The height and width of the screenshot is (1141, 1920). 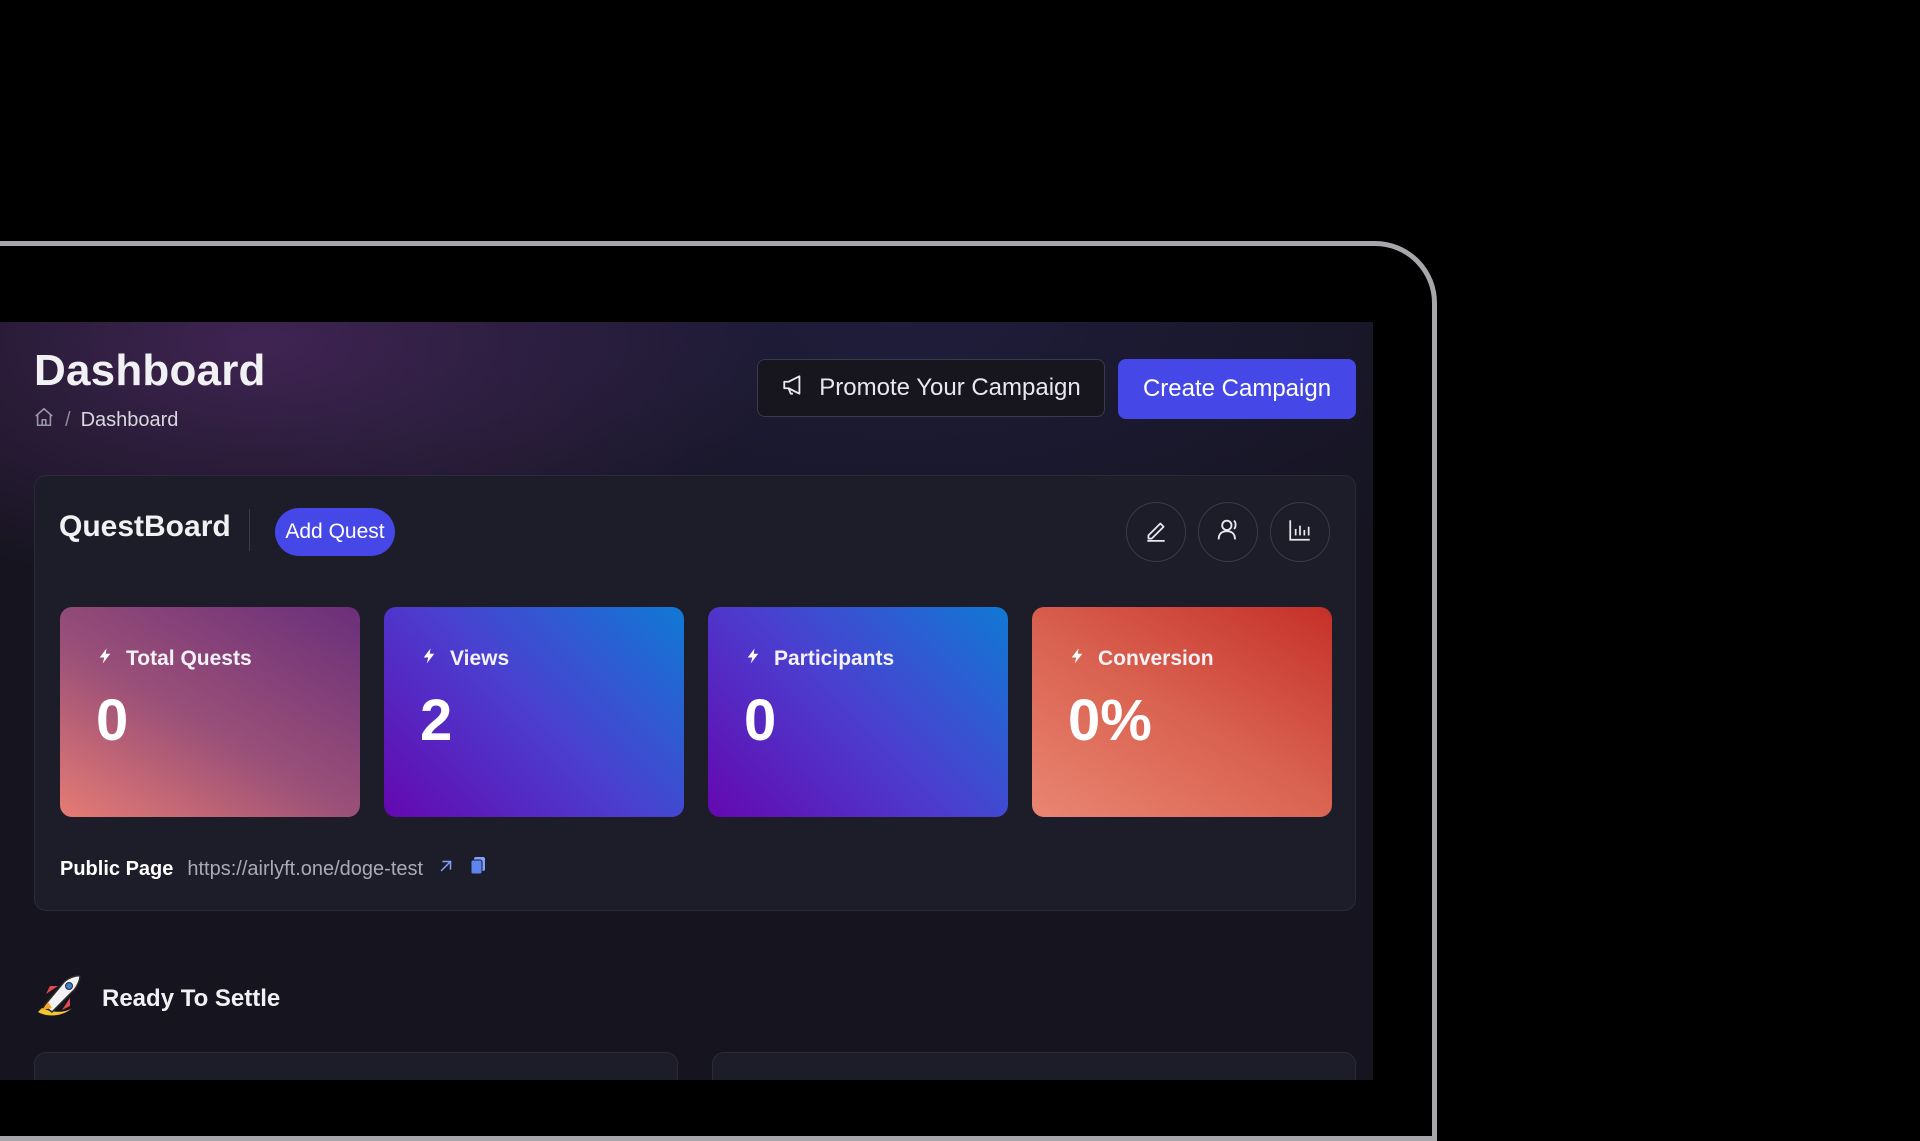 I want to click on copy-icon, so click(x=478, y=869).